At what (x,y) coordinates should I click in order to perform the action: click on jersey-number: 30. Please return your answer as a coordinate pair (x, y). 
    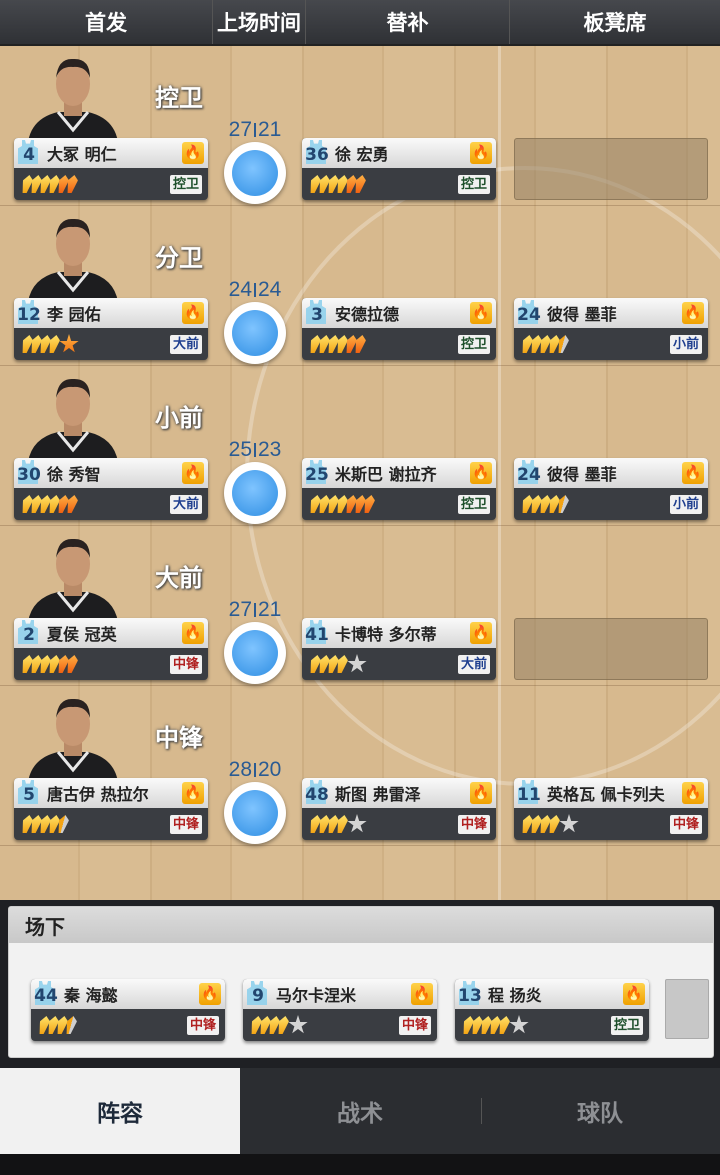
    Looking at the image, I should click on (29, 473).